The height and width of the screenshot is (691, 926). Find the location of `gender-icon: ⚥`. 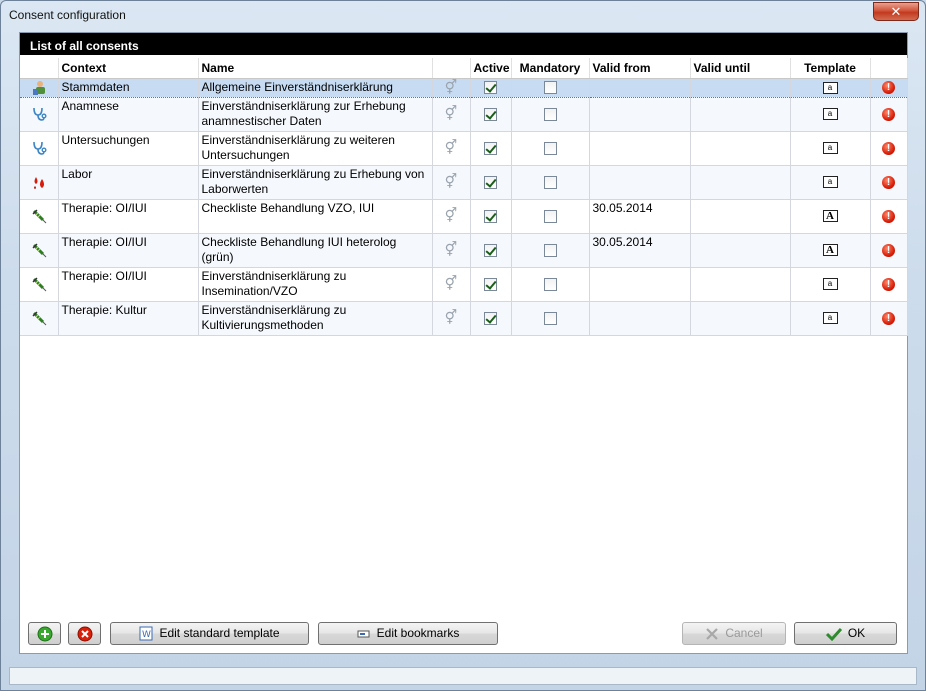

gender-icon: ⚥ is located at coordinates (451, 283).